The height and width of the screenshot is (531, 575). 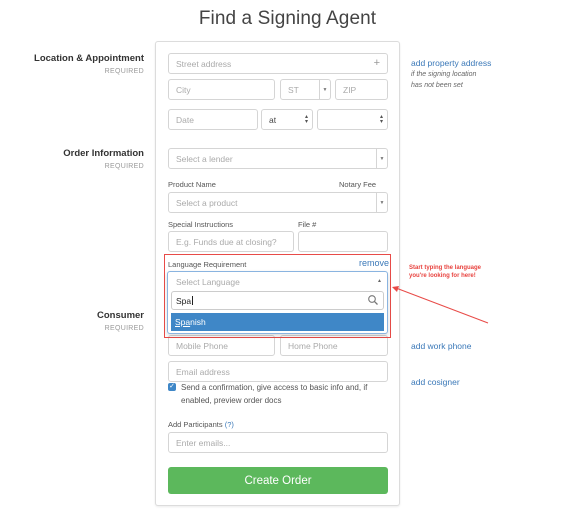 I want to click on time-select: ▴ ▾, so click(x=352, y=119).